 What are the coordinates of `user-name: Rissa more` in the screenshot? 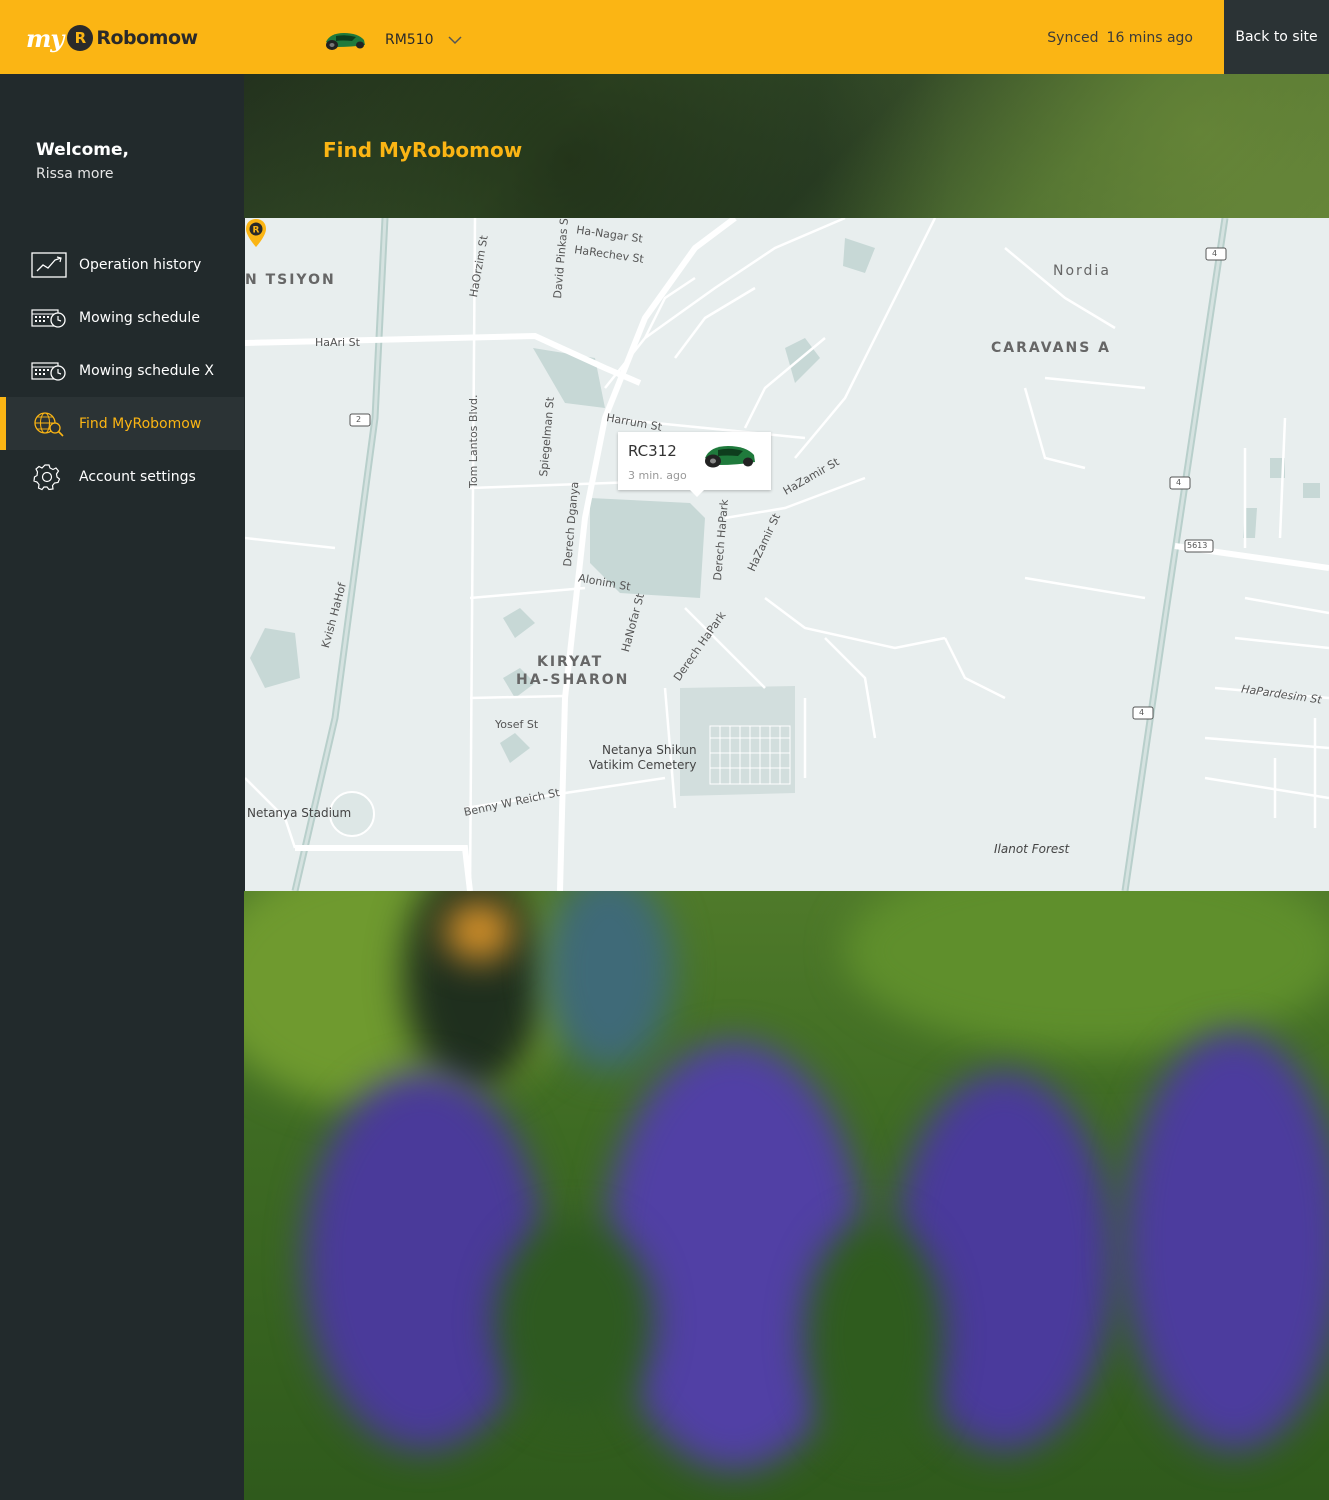 It's located at (75, 174).